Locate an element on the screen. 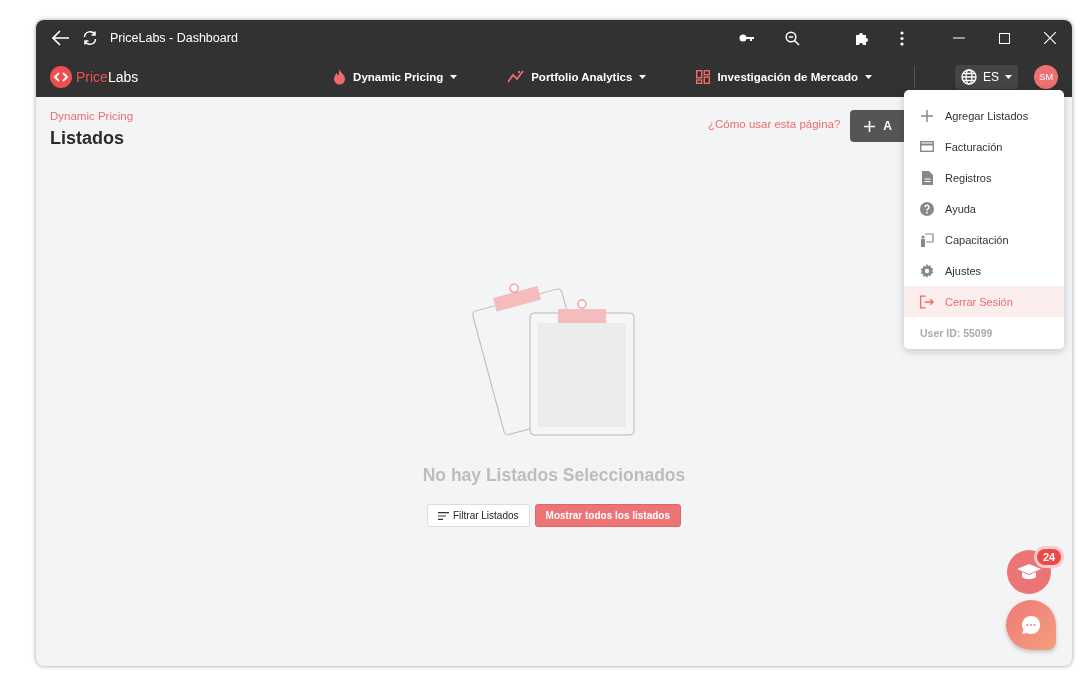 The image size is (1083, 673). filter-button: Filtrar Listados is located at coordinates (478, 515).